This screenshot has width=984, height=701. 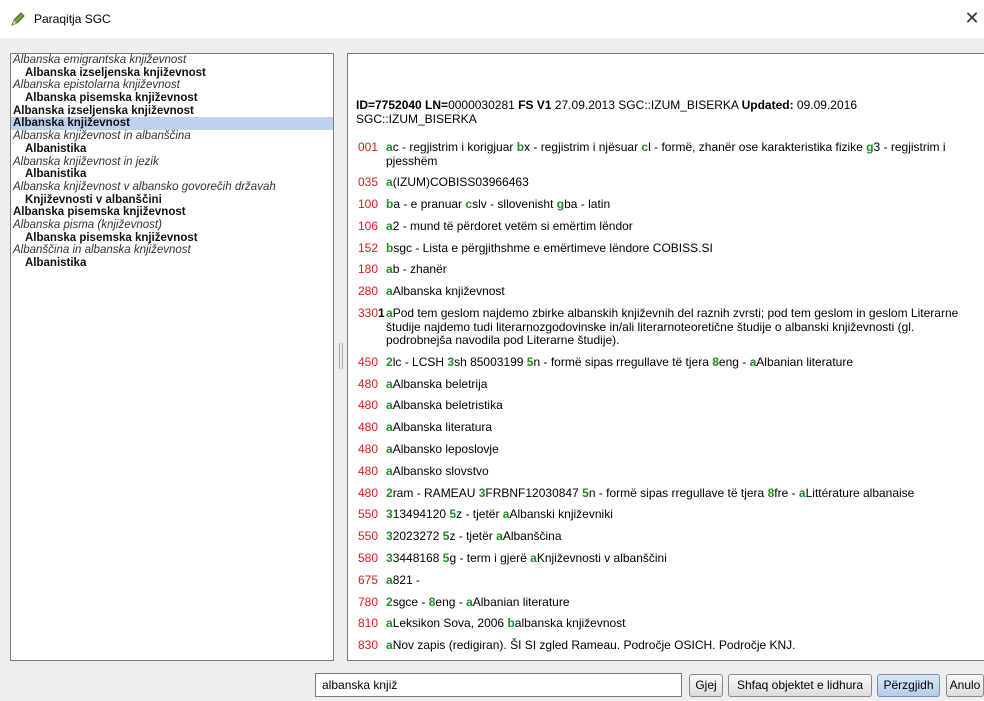 I want to click on tree-item: Književnosti v albanščini, so click(x=172, y=200).